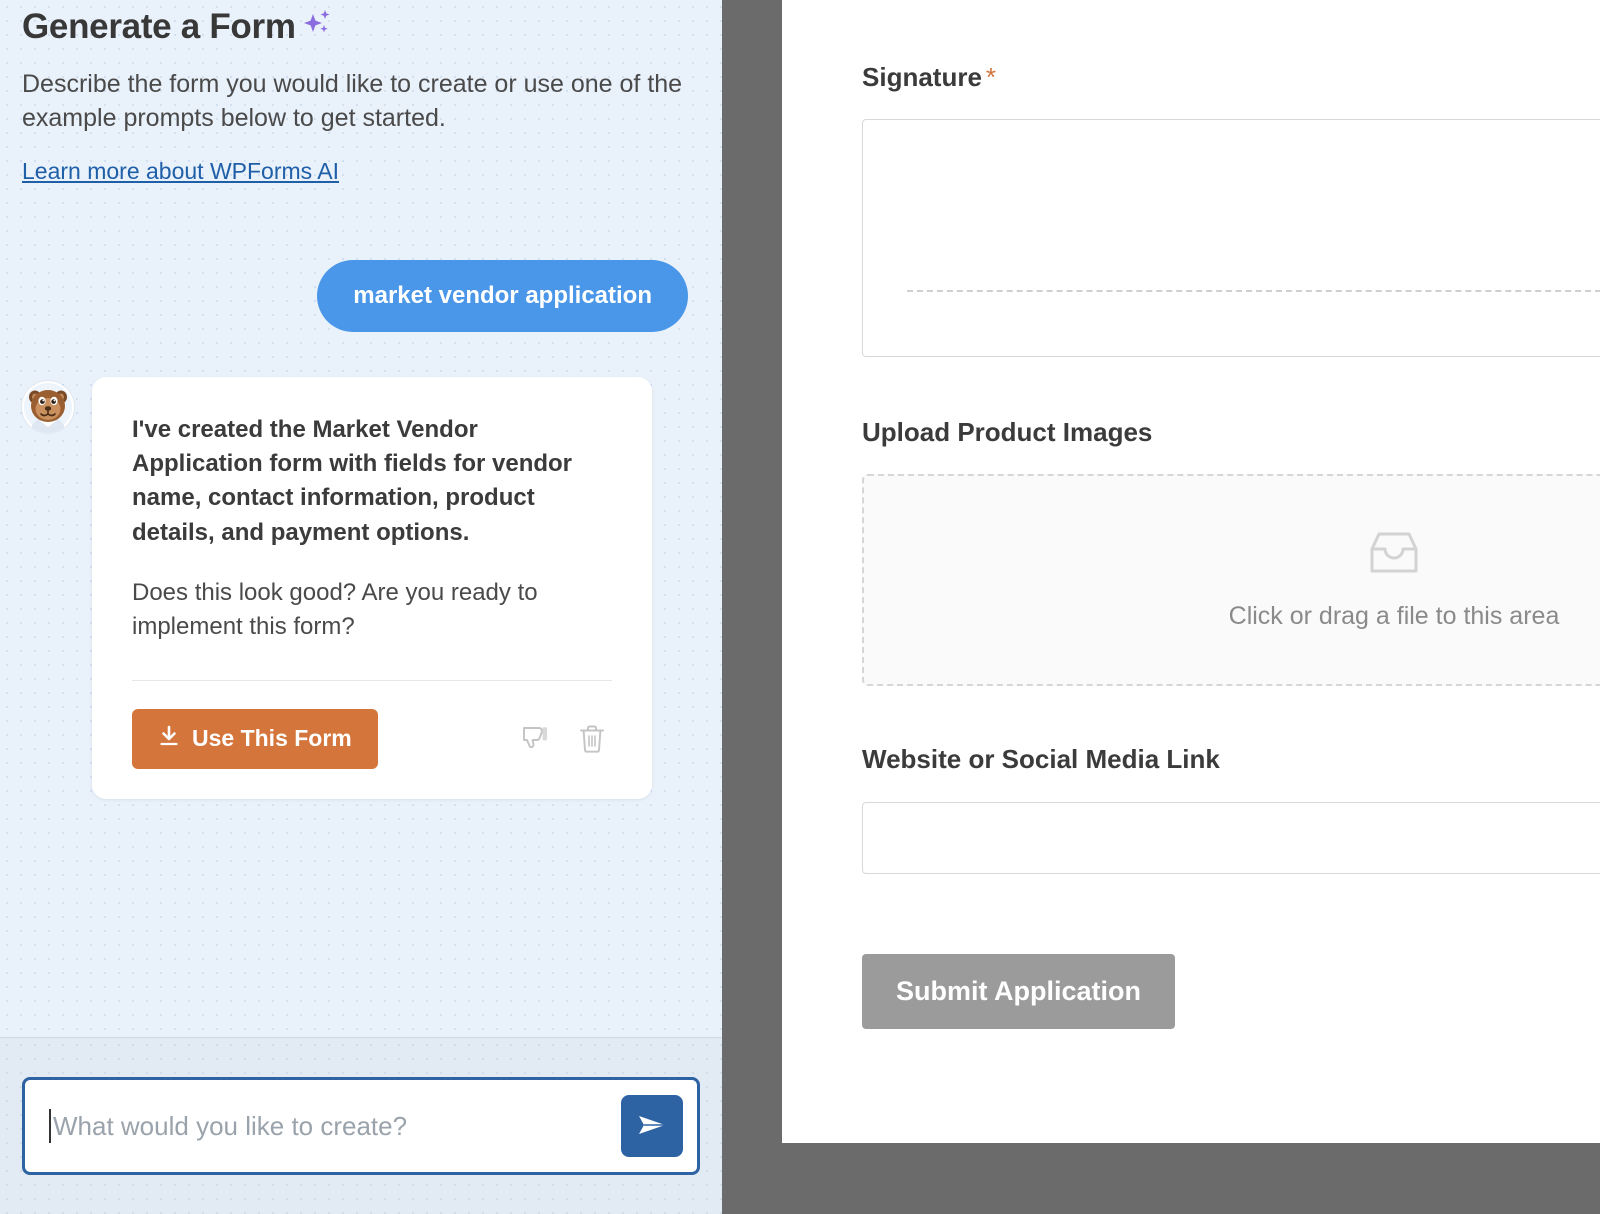 The image size is (1600, 1214). I want to click on send-paper-plane-icon, so click(652, 1126).